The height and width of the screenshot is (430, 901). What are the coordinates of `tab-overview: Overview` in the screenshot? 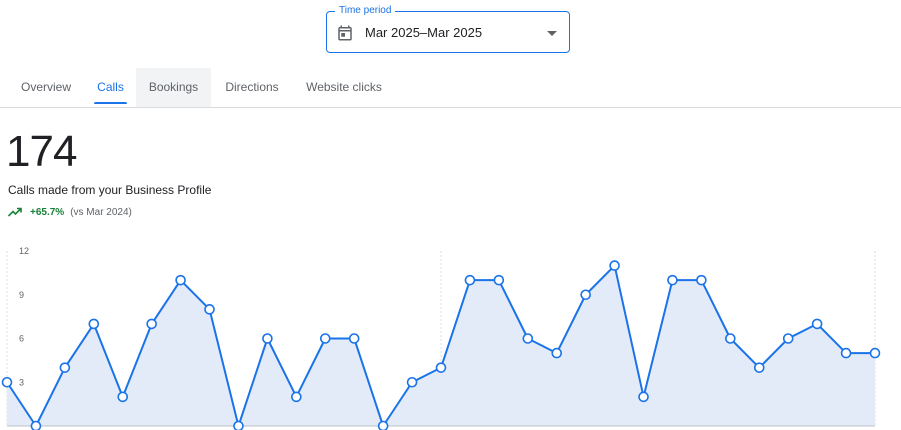 It's located at (46, 87).